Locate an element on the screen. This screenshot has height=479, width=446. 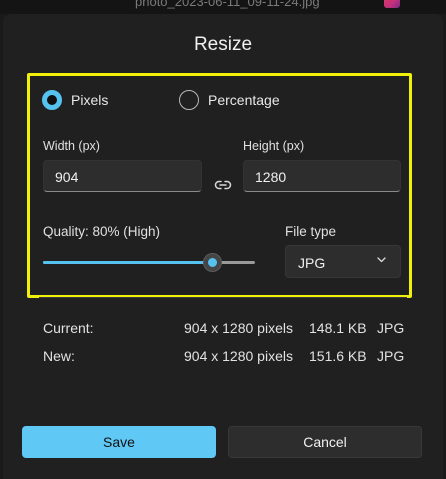
radio-percentage-label: Percentage is located at coordinates (244, 100).